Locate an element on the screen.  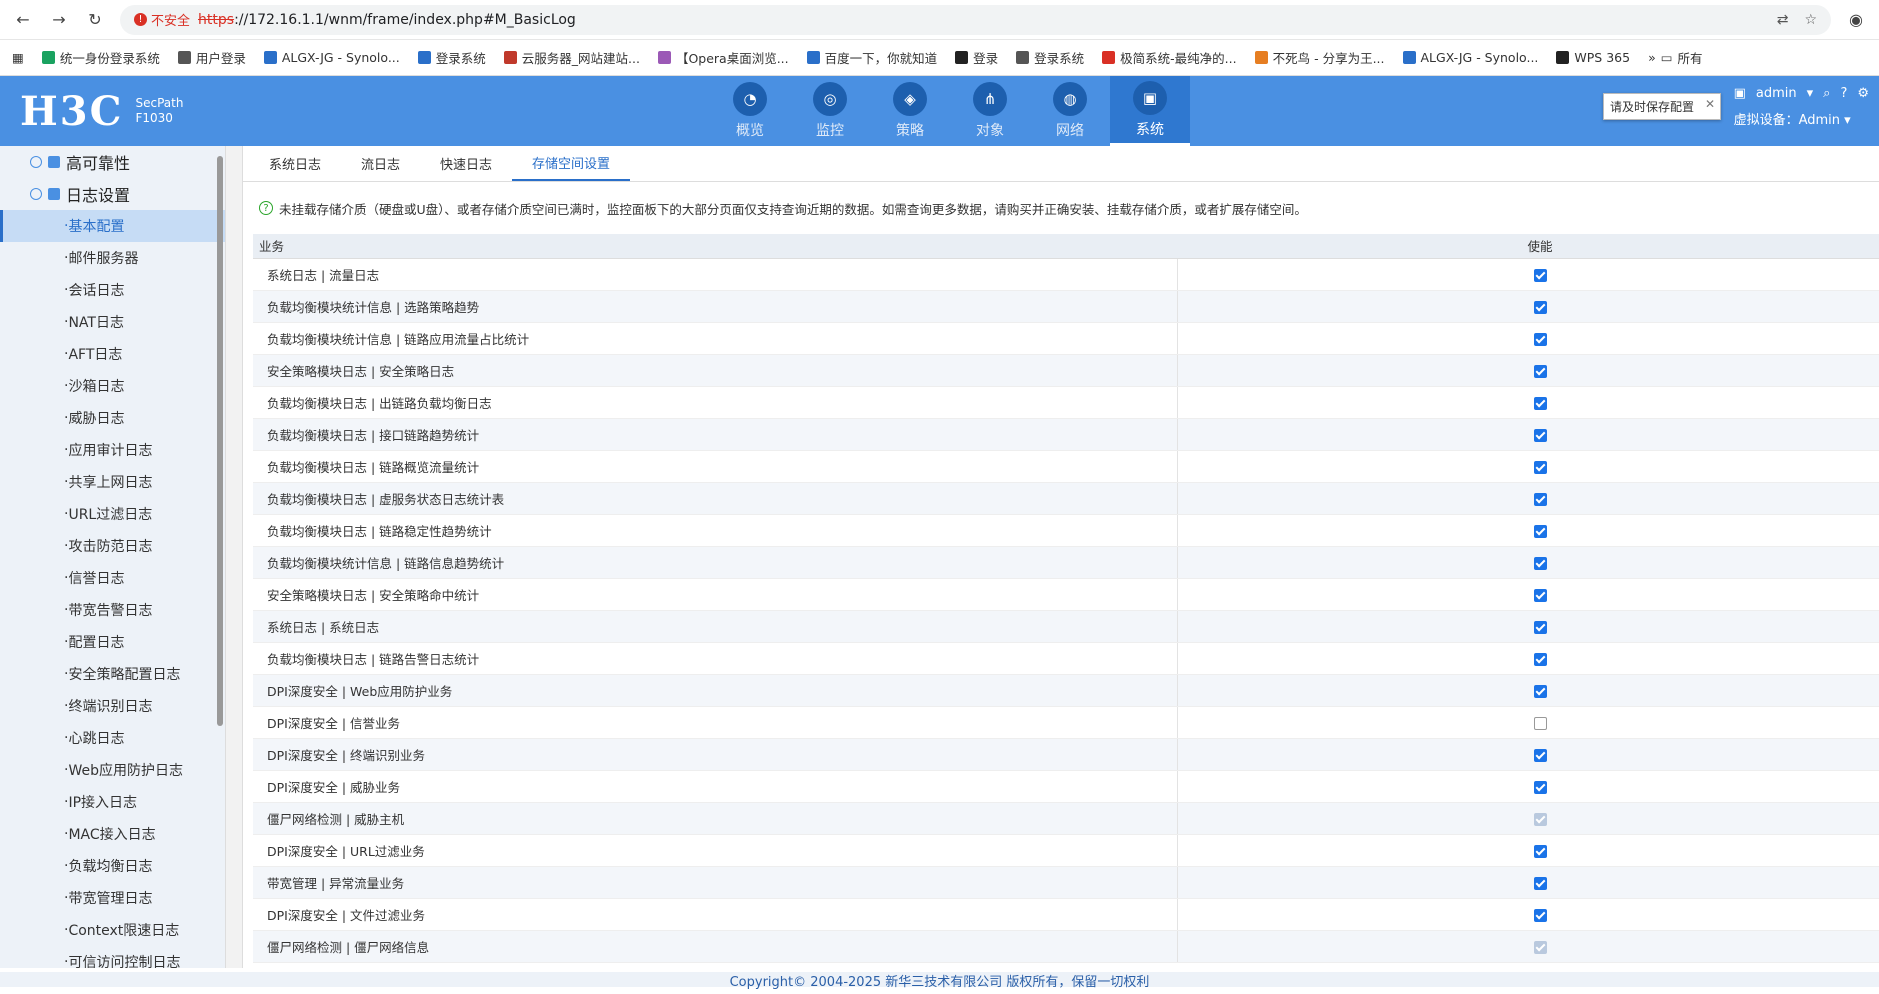
sidebar-item: · AFT日志 is located at coordinates (112, 354).